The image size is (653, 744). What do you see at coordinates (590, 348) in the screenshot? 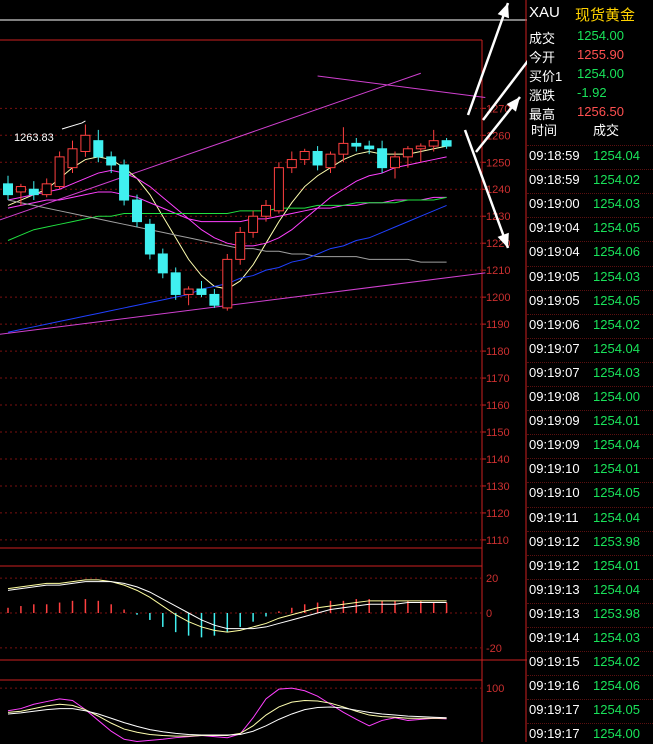
I see `tick-row: 09:19:07 1254.04` at bounding box center [590, 348].